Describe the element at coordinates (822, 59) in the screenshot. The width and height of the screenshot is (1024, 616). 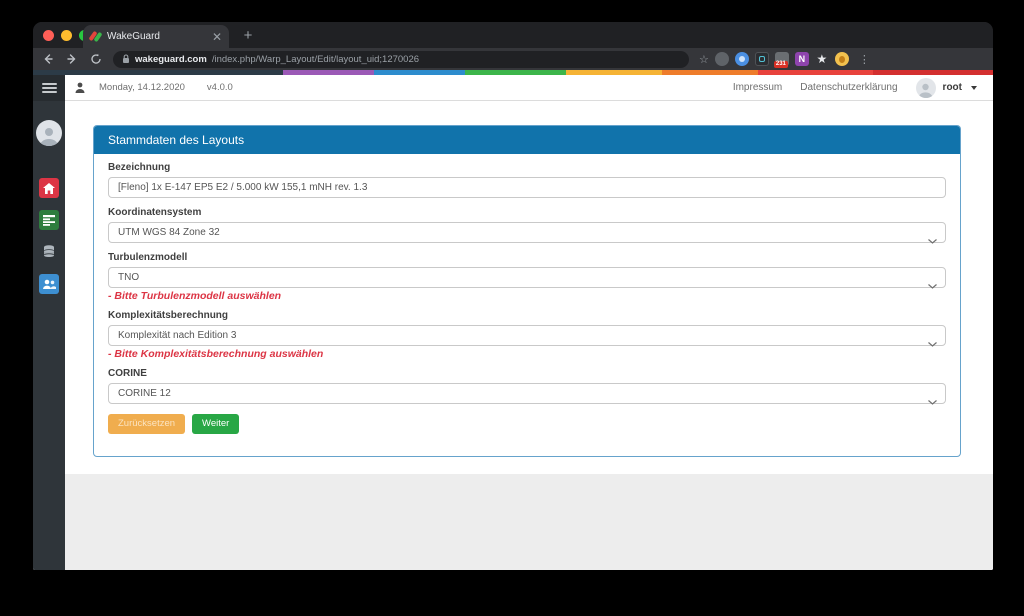
I see `extension-pin-icon: ★` at that location.